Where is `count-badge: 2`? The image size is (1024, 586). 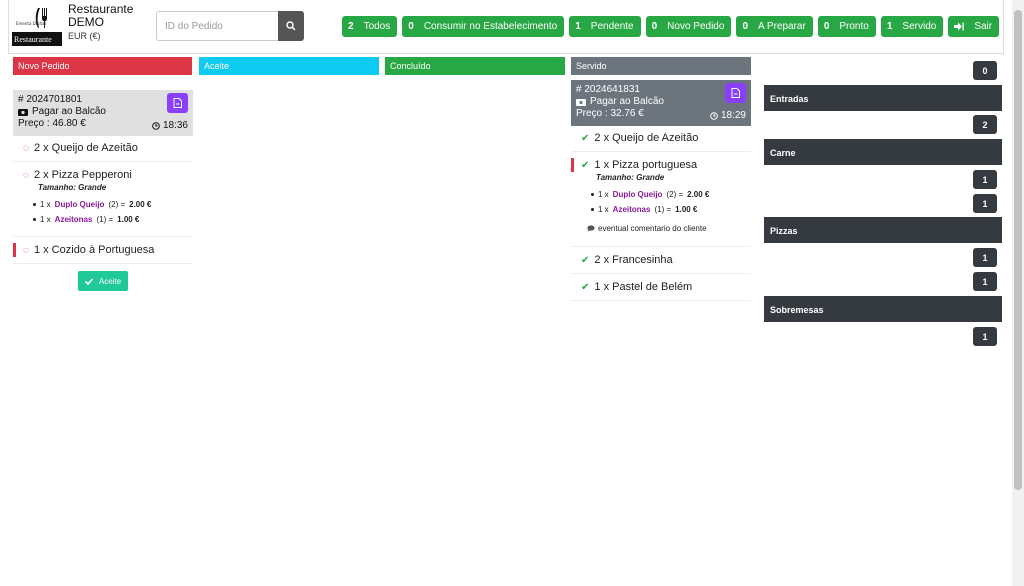 count-badge: 2 is located at coordinates (985, 124).